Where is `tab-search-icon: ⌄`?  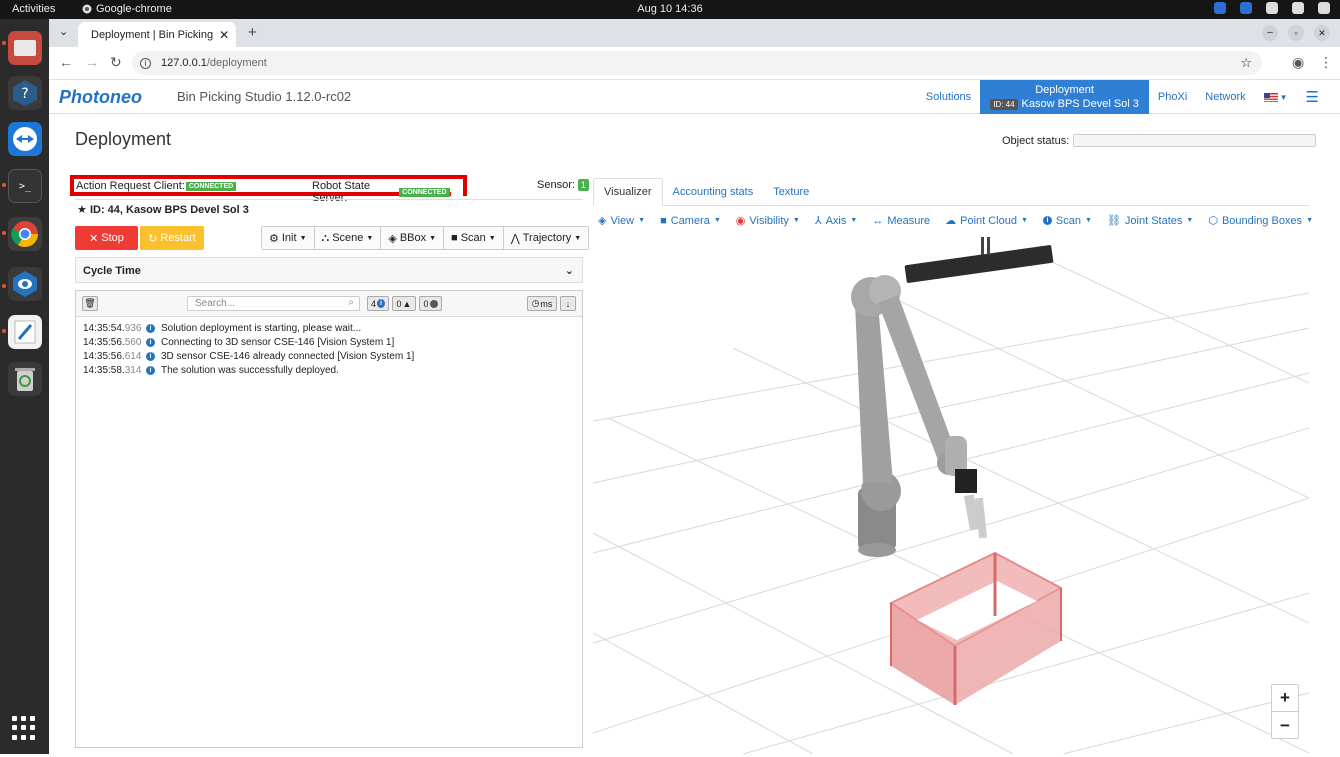
tab-search-icon: ⌄ is located at coordinates (63, 31).